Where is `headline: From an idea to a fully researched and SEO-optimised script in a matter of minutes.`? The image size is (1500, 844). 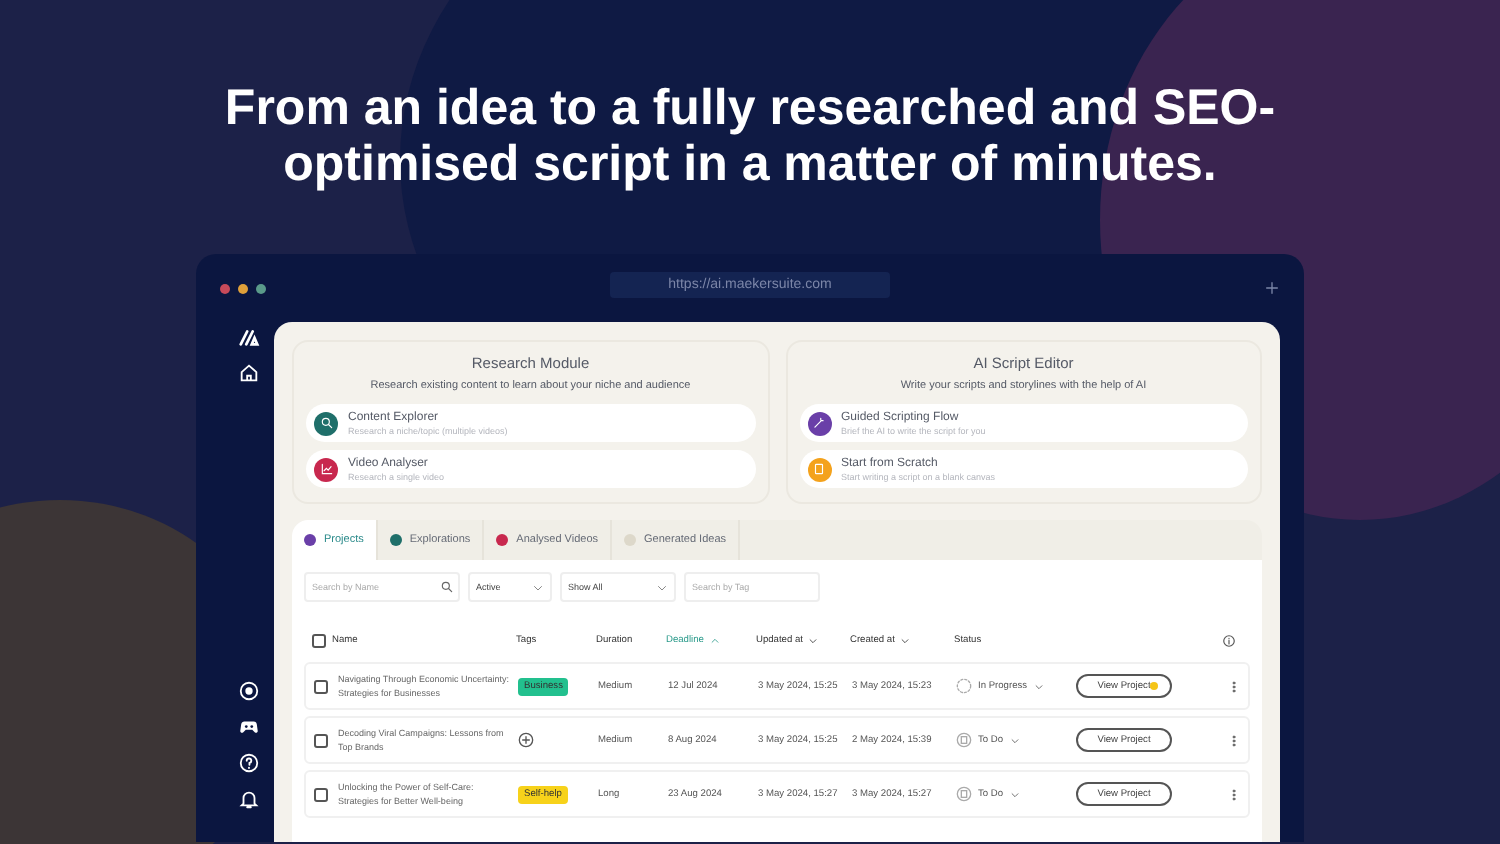
headline: From an idea to a fully researched and SEO-optimised script in a matter of minutes. is located at coordinates (750, 136).